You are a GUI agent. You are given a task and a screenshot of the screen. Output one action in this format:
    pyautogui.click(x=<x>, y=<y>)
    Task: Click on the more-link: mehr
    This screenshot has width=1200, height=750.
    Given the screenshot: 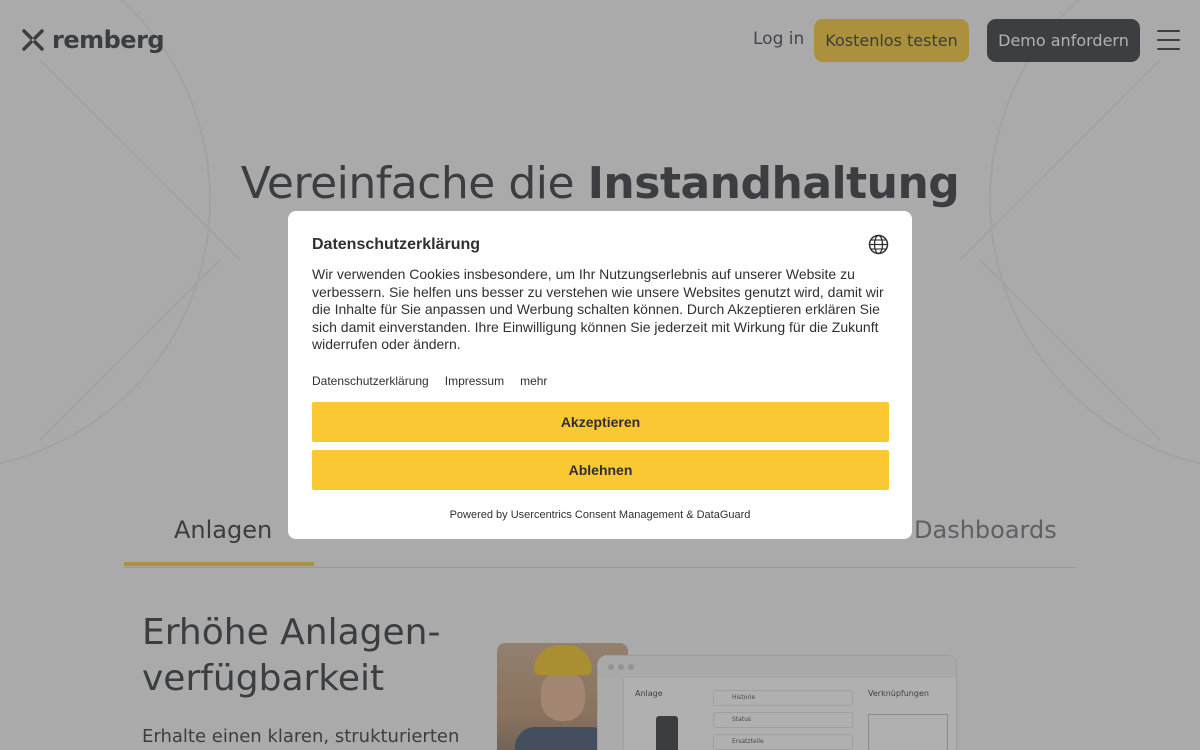 What is the action you would take?
    pyautogui.click(x=533, y=381)
    